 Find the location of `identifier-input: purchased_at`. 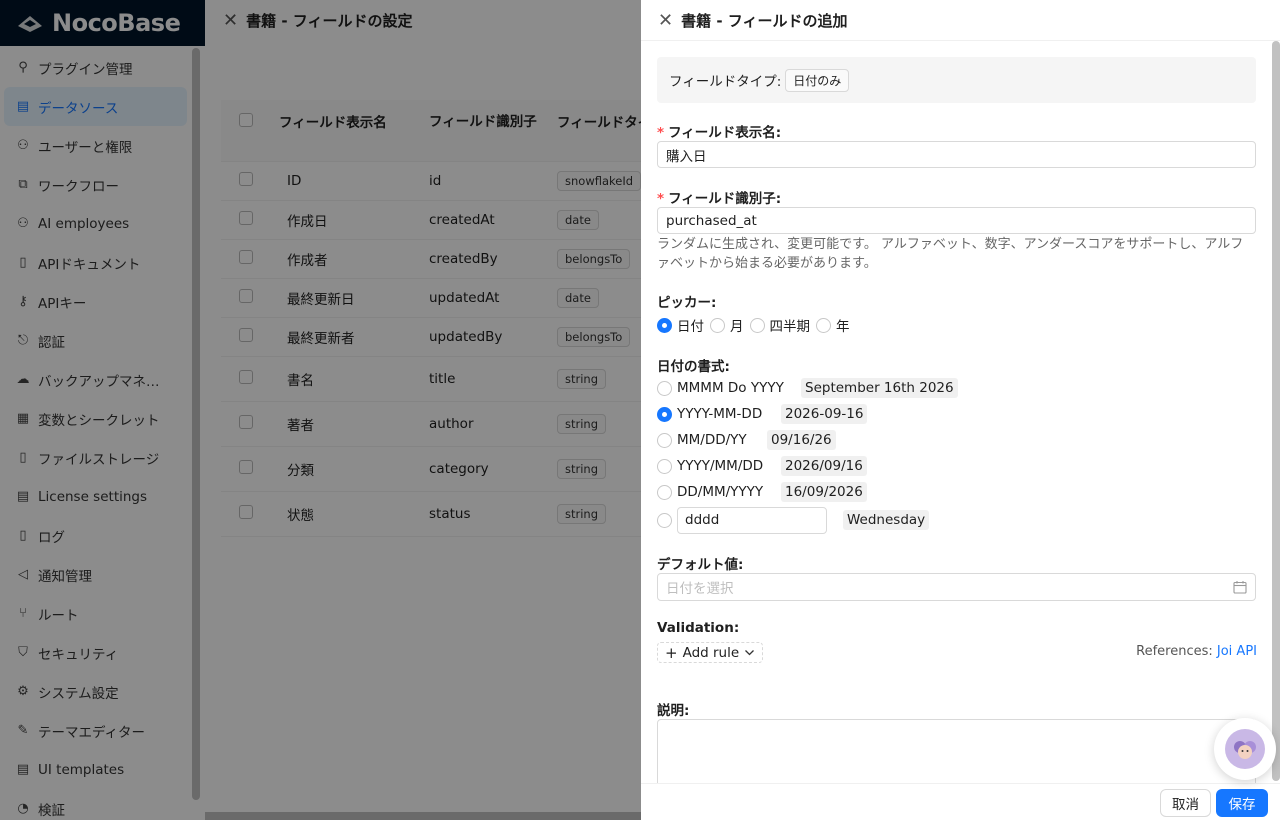

identifier-input: purchased_at is located at coordinates (956, 220).